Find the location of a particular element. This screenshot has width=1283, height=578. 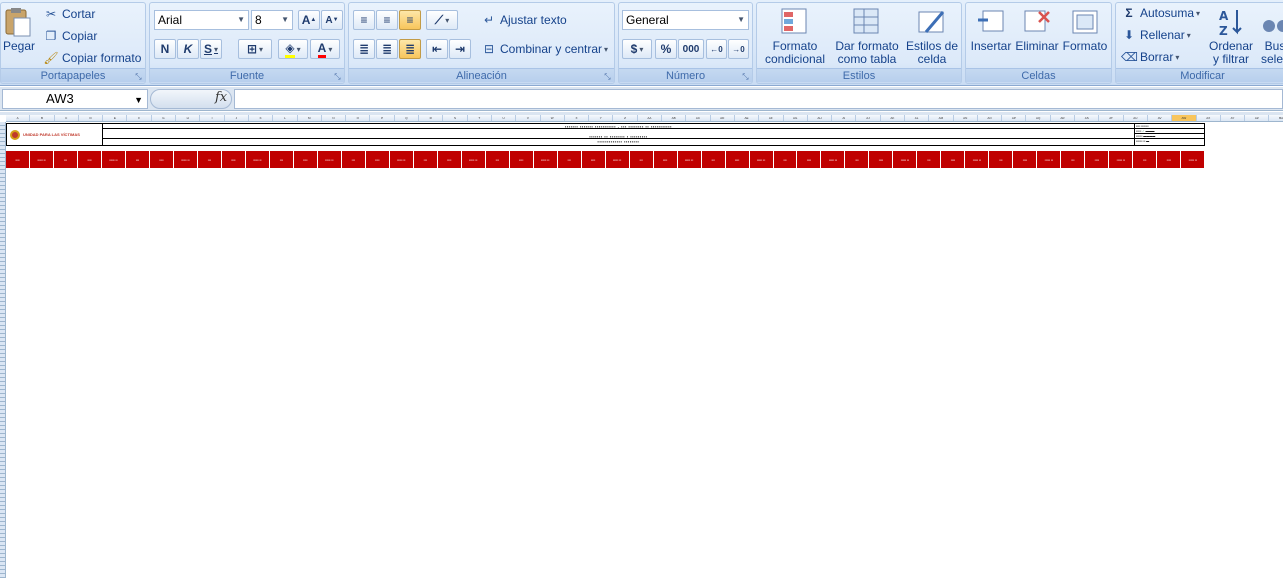

column-header: AU is located at coordinates (1136, 118).